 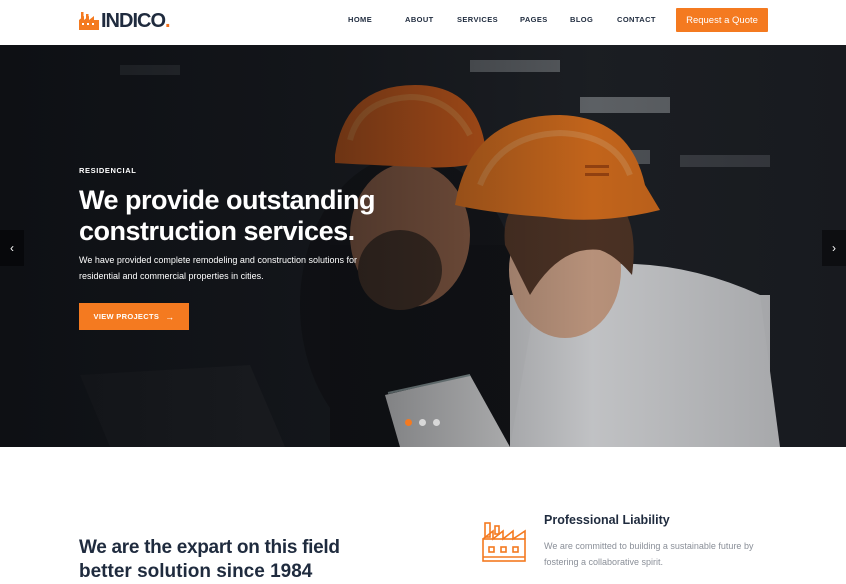 I want to click on hero-eyebrow: RESIDENCIAL, so click(x=108, y=170).